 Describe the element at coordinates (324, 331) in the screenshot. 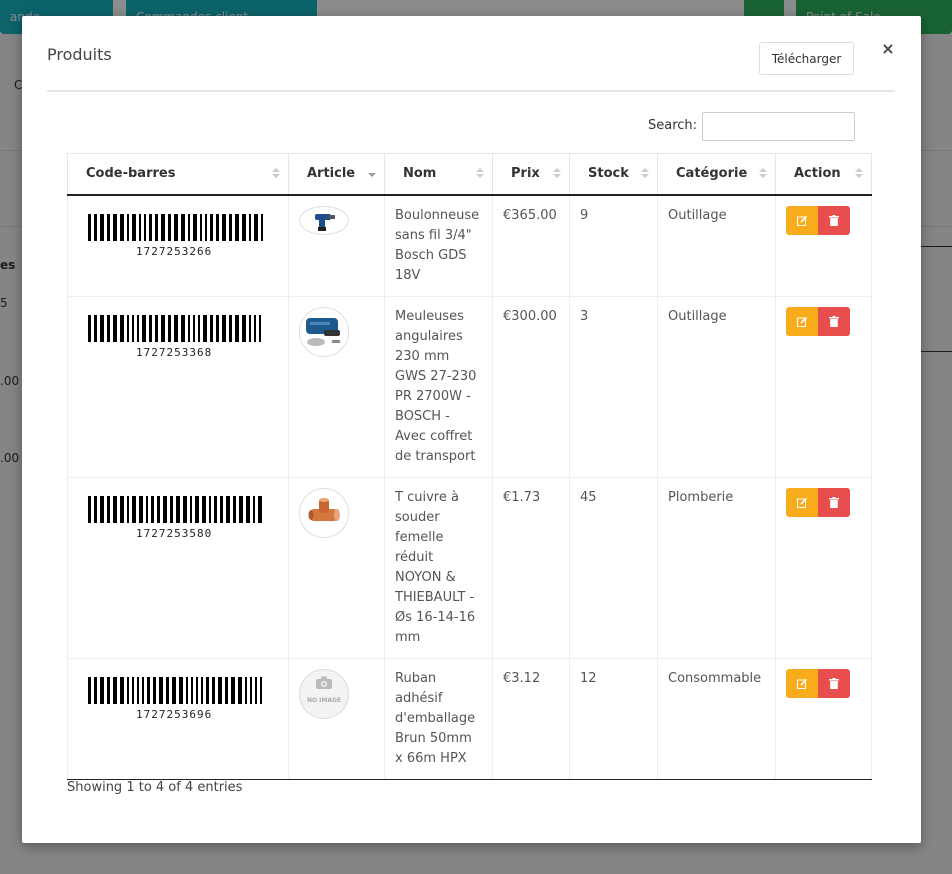

I see `grinder-image` at that location.